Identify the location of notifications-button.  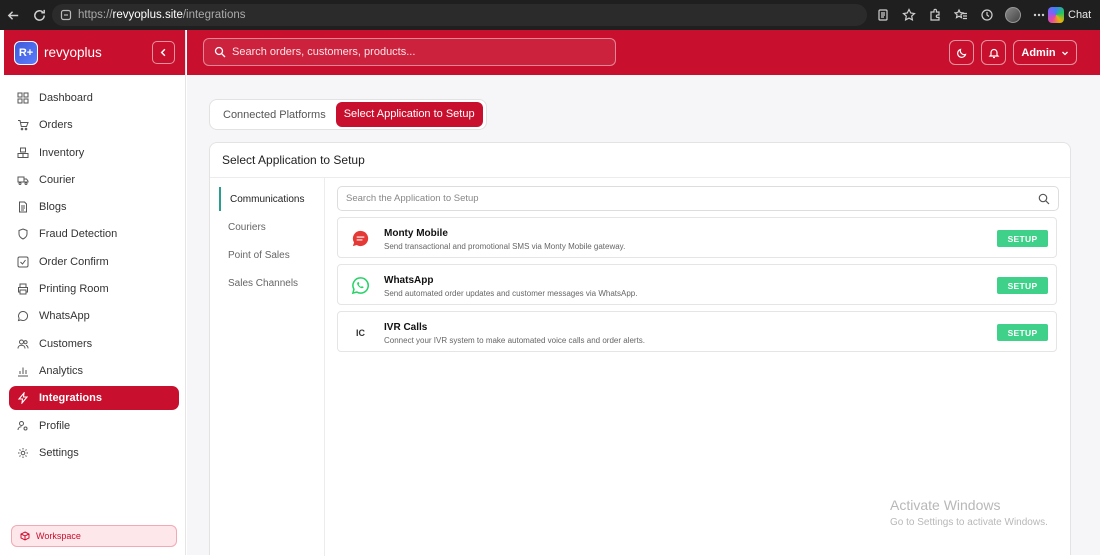
(993, 52).